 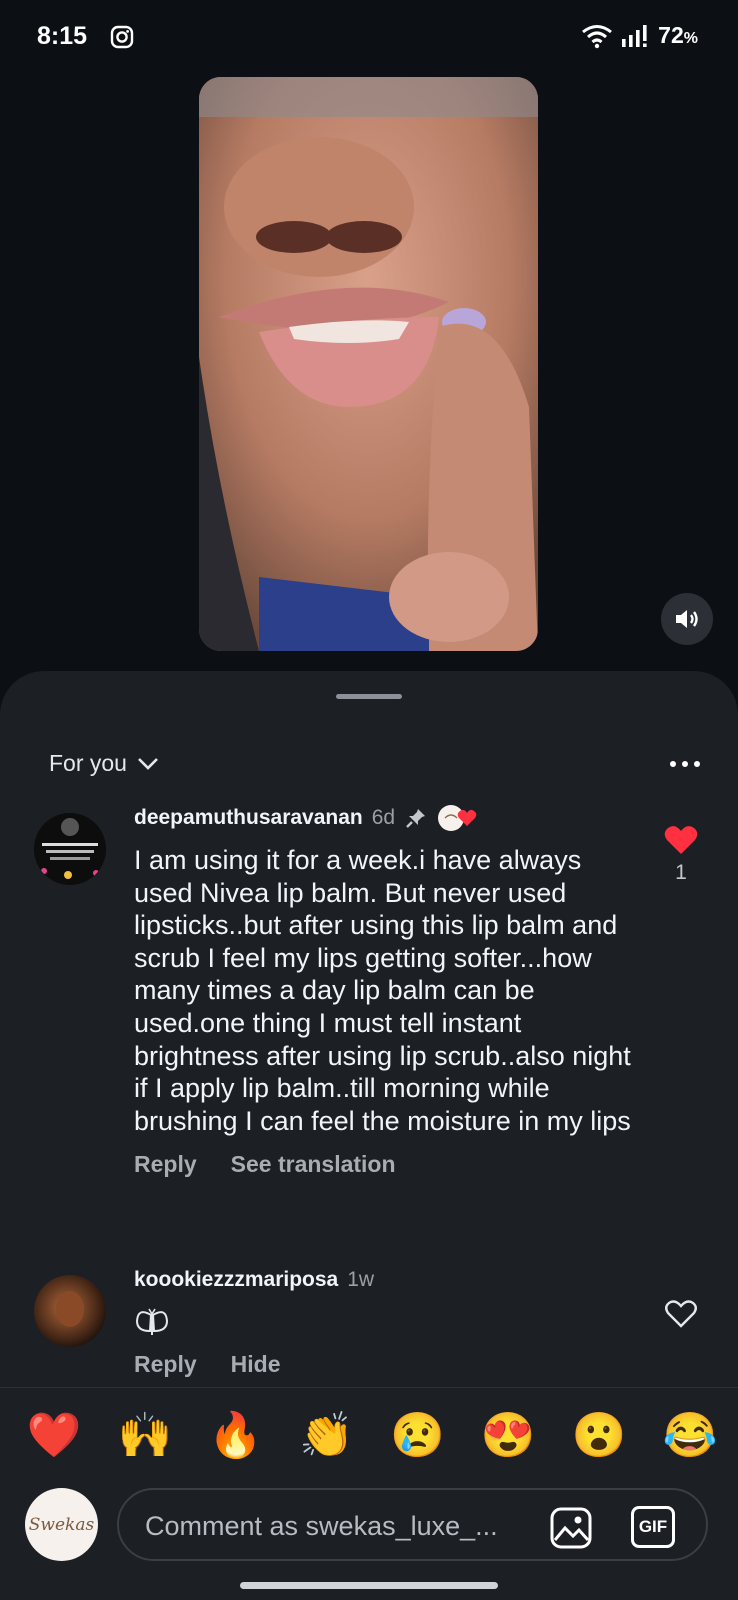 I want to click on heart-icon, so click(x=467, y=817).